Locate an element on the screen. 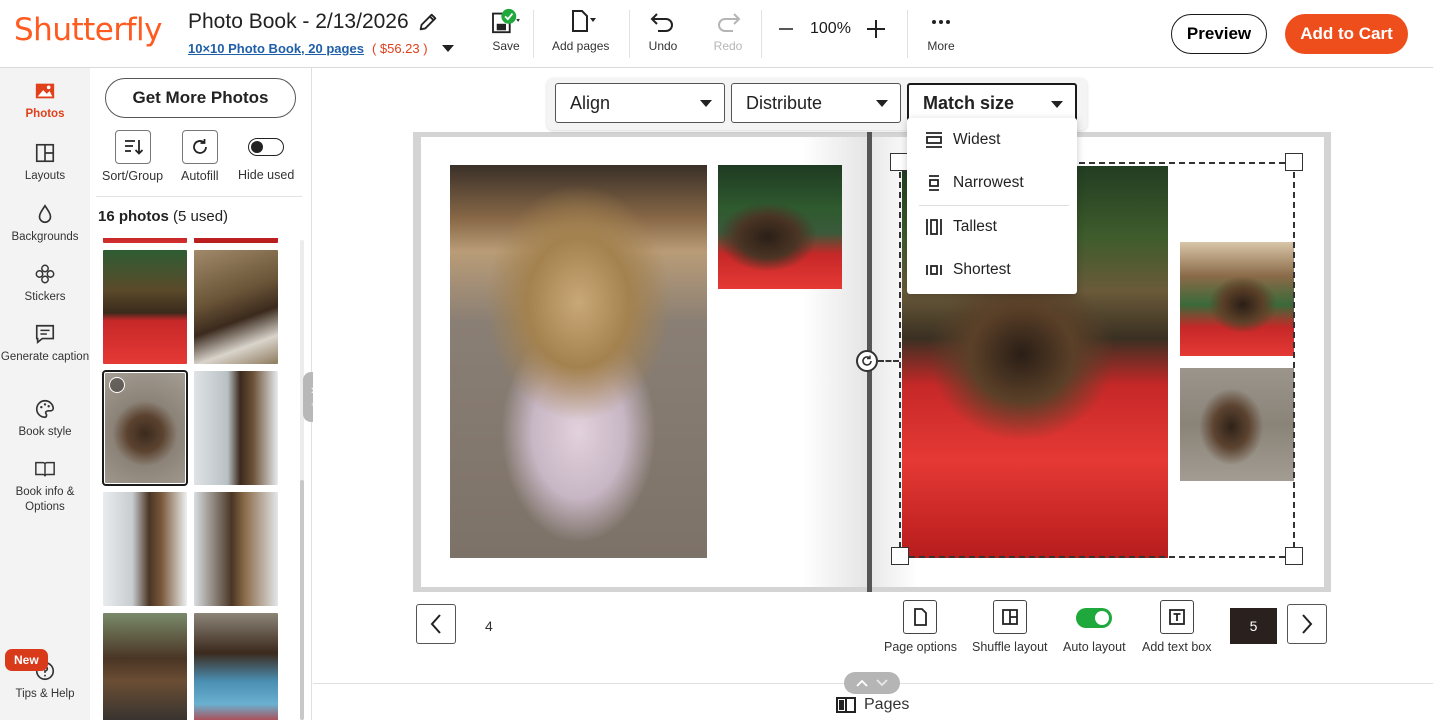 The image size is (1433, 720). zoom-out-icon is located at coordinates (786, 29).